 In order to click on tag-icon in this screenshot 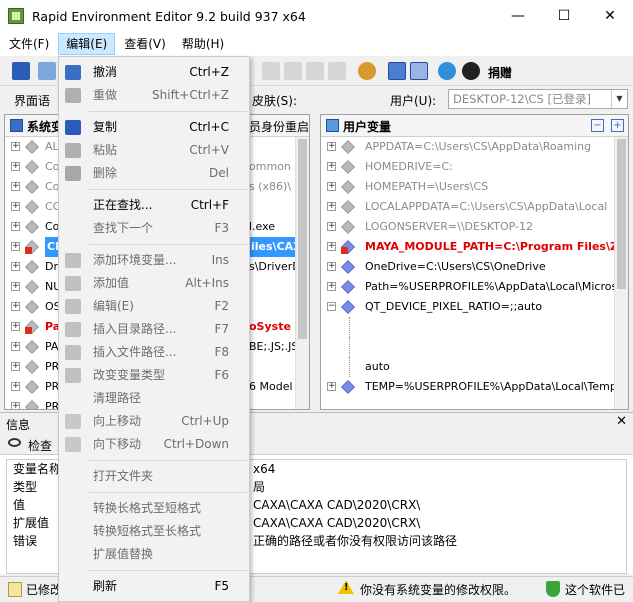, I will do `click(293, 71)`.